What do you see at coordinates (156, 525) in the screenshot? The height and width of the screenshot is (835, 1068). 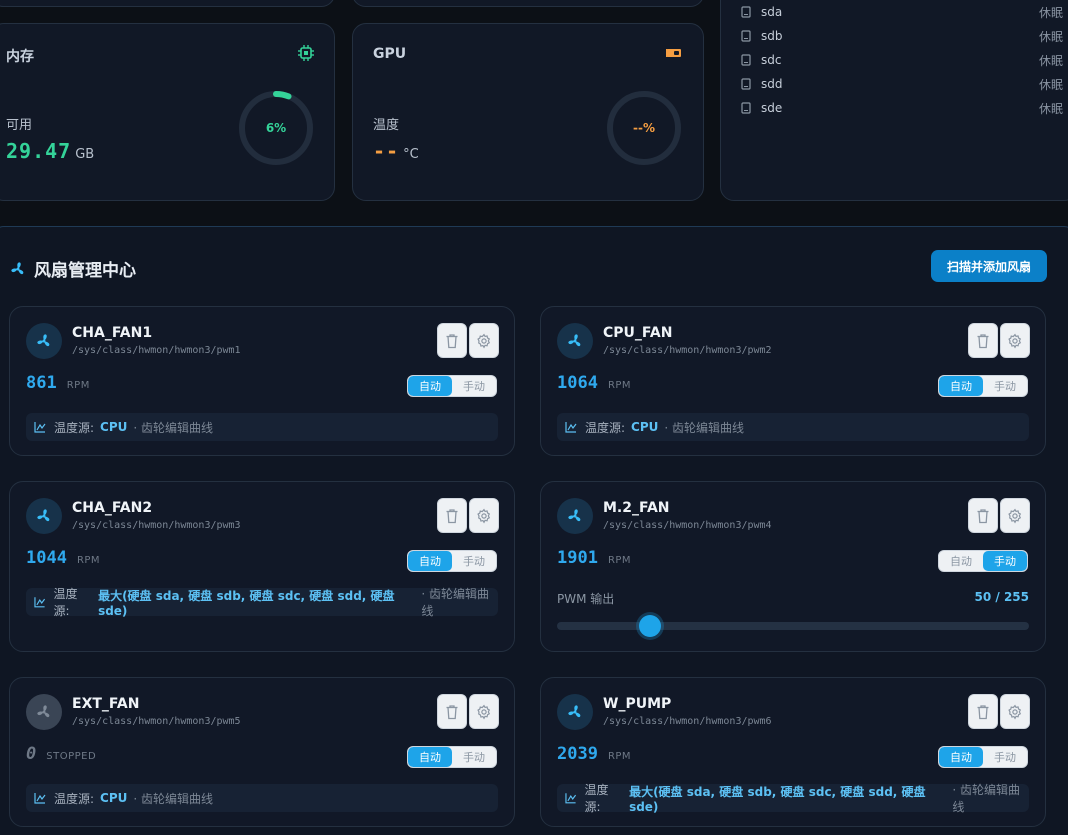 I see `fan-path: /sys/class/hwmon/hwmon3/pwm3` at bounding box center [156, 525].